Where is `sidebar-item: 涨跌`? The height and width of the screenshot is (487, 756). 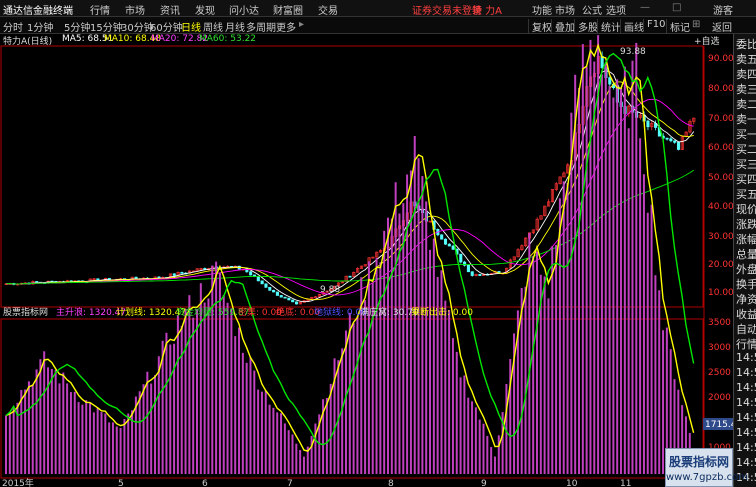
sidebar-item: 涨跌 is located at coordinates (746, 224).